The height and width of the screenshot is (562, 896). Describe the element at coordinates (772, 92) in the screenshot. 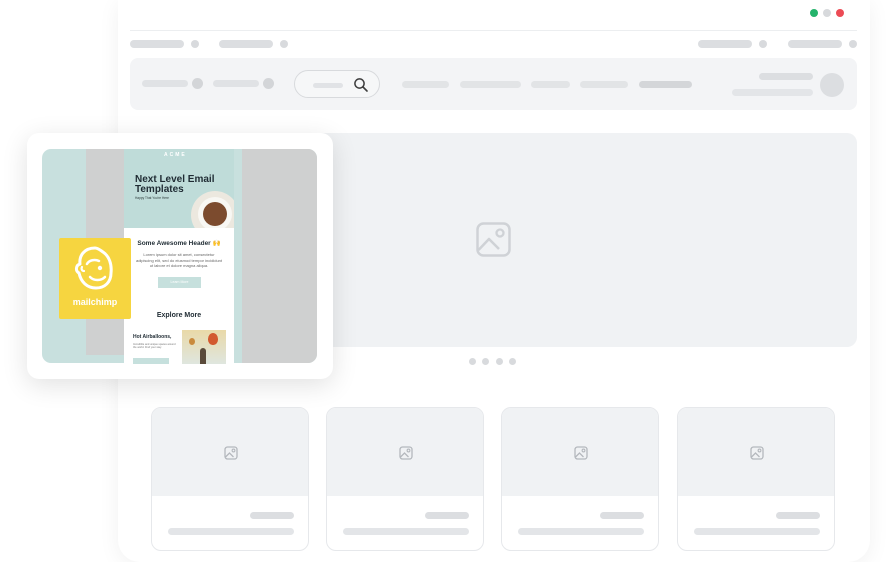

I see `account-subtitle-placeholder` at that location.